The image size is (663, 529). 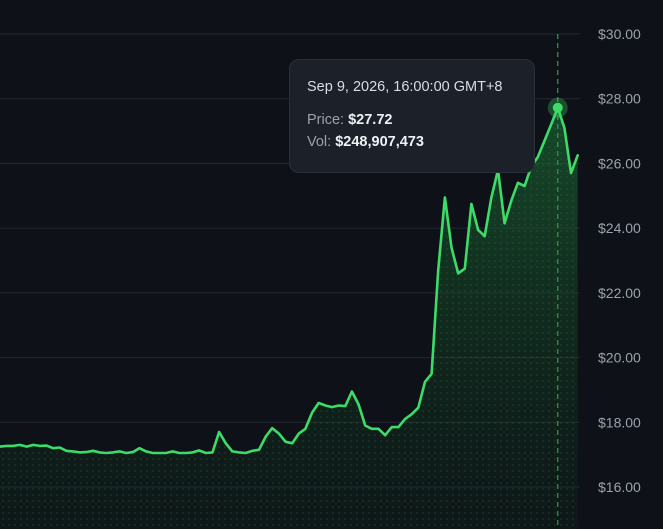 I want to click on tooltip-volume-label: Vol:, so click(x=321, y=142).